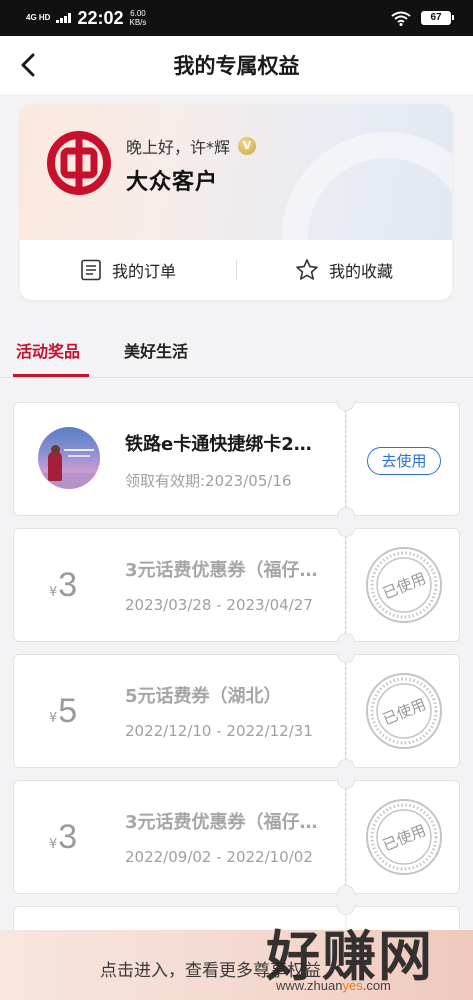 The width and height of the screenshot is (473, 1000). Describe the element at coordinates (51, 375) in the screenshot. I see `active-tab-indicator` at that location.